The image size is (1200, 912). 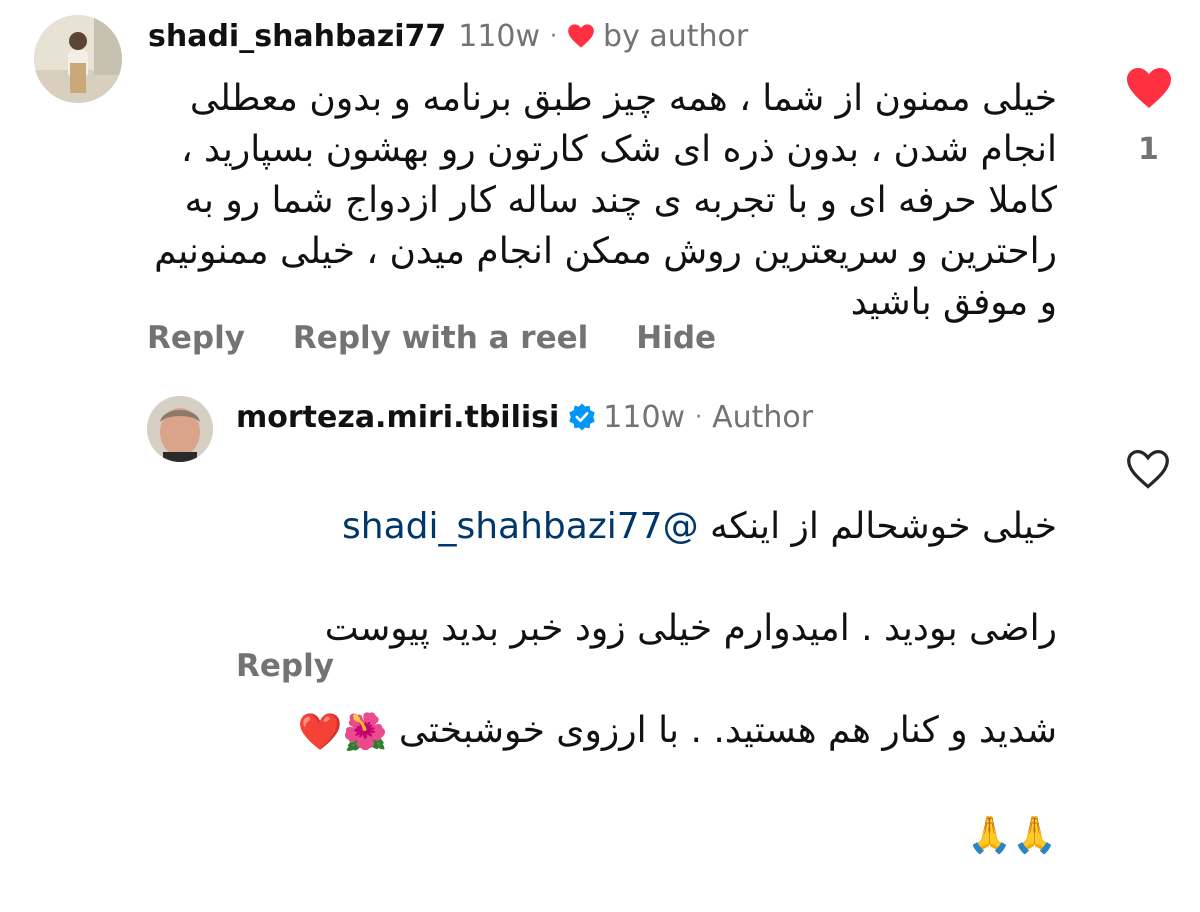 What do you see at coordinates (297, 36) in the screenshot?
I see `username: shadi_shahbazi77` at bounding box center [297, 36].